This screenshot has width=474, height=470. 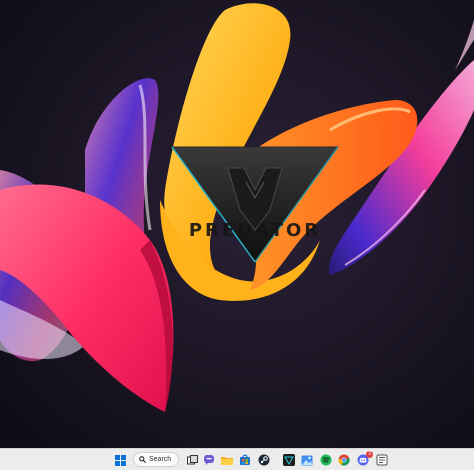 I want to click on search-icon, so click(x=142, y=459).